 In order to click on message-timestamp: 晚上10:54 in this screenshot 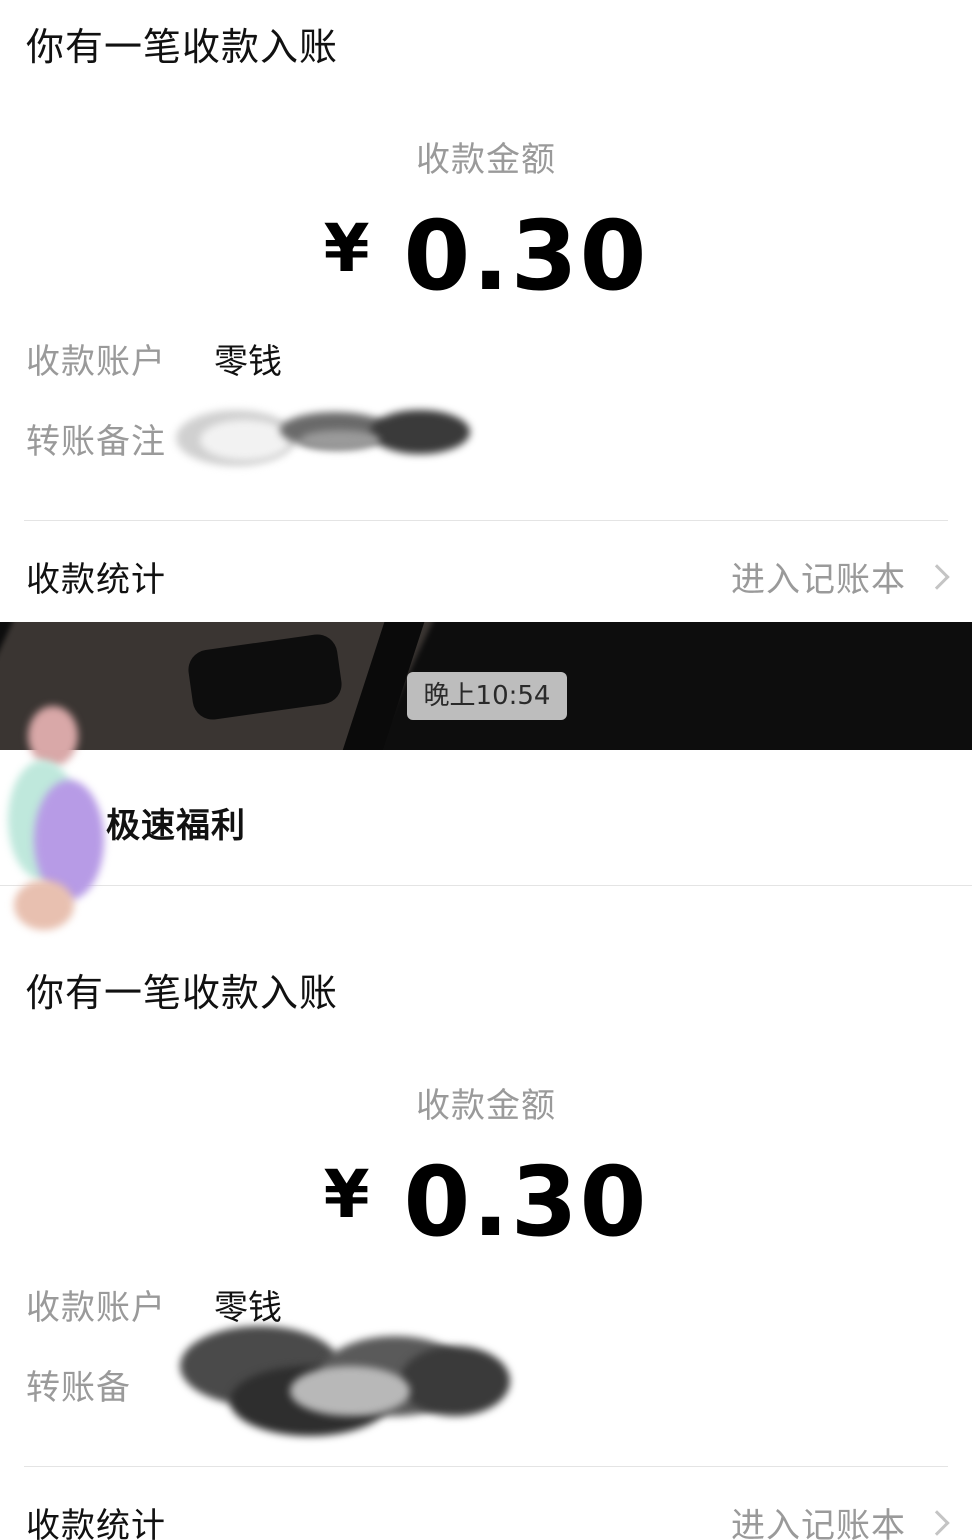, I will do `click(487, 696)`.